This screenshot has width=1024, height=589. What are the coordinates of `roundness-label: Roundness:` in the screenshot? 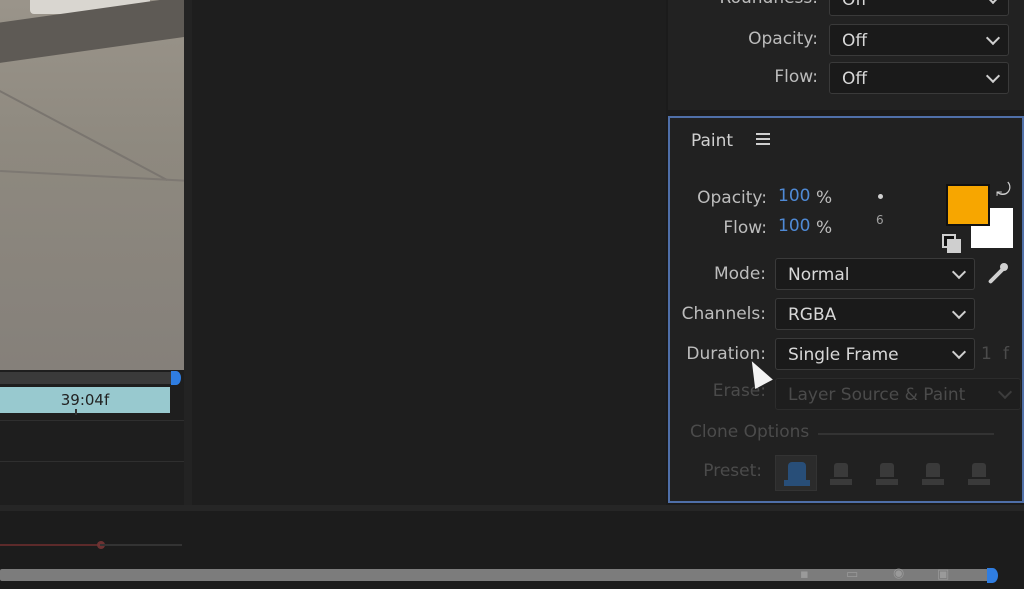 It's located at (743, 4).